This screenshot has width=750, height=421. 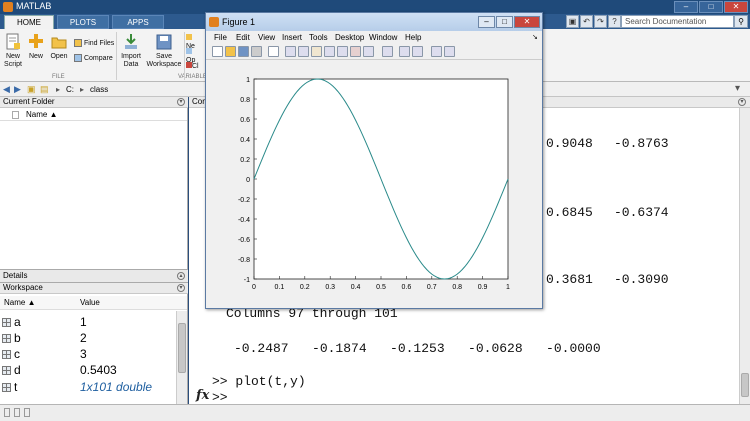 I want to click on tab-apps: APPS, so click(x=138, y=22).